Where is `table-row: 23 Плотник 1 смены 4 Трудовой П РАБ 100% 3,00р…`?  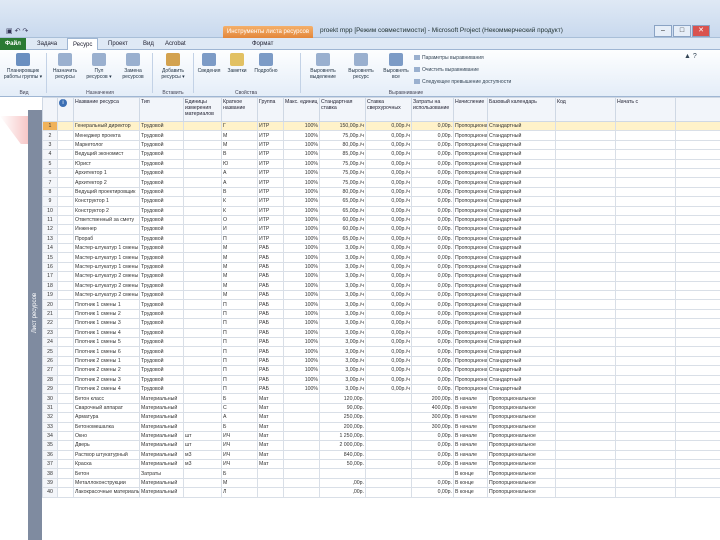
table-row: 23 Плотник 1 смены 4 Трудовой П РАБ 100% 3,00р… is located at coordinates (381, 333).